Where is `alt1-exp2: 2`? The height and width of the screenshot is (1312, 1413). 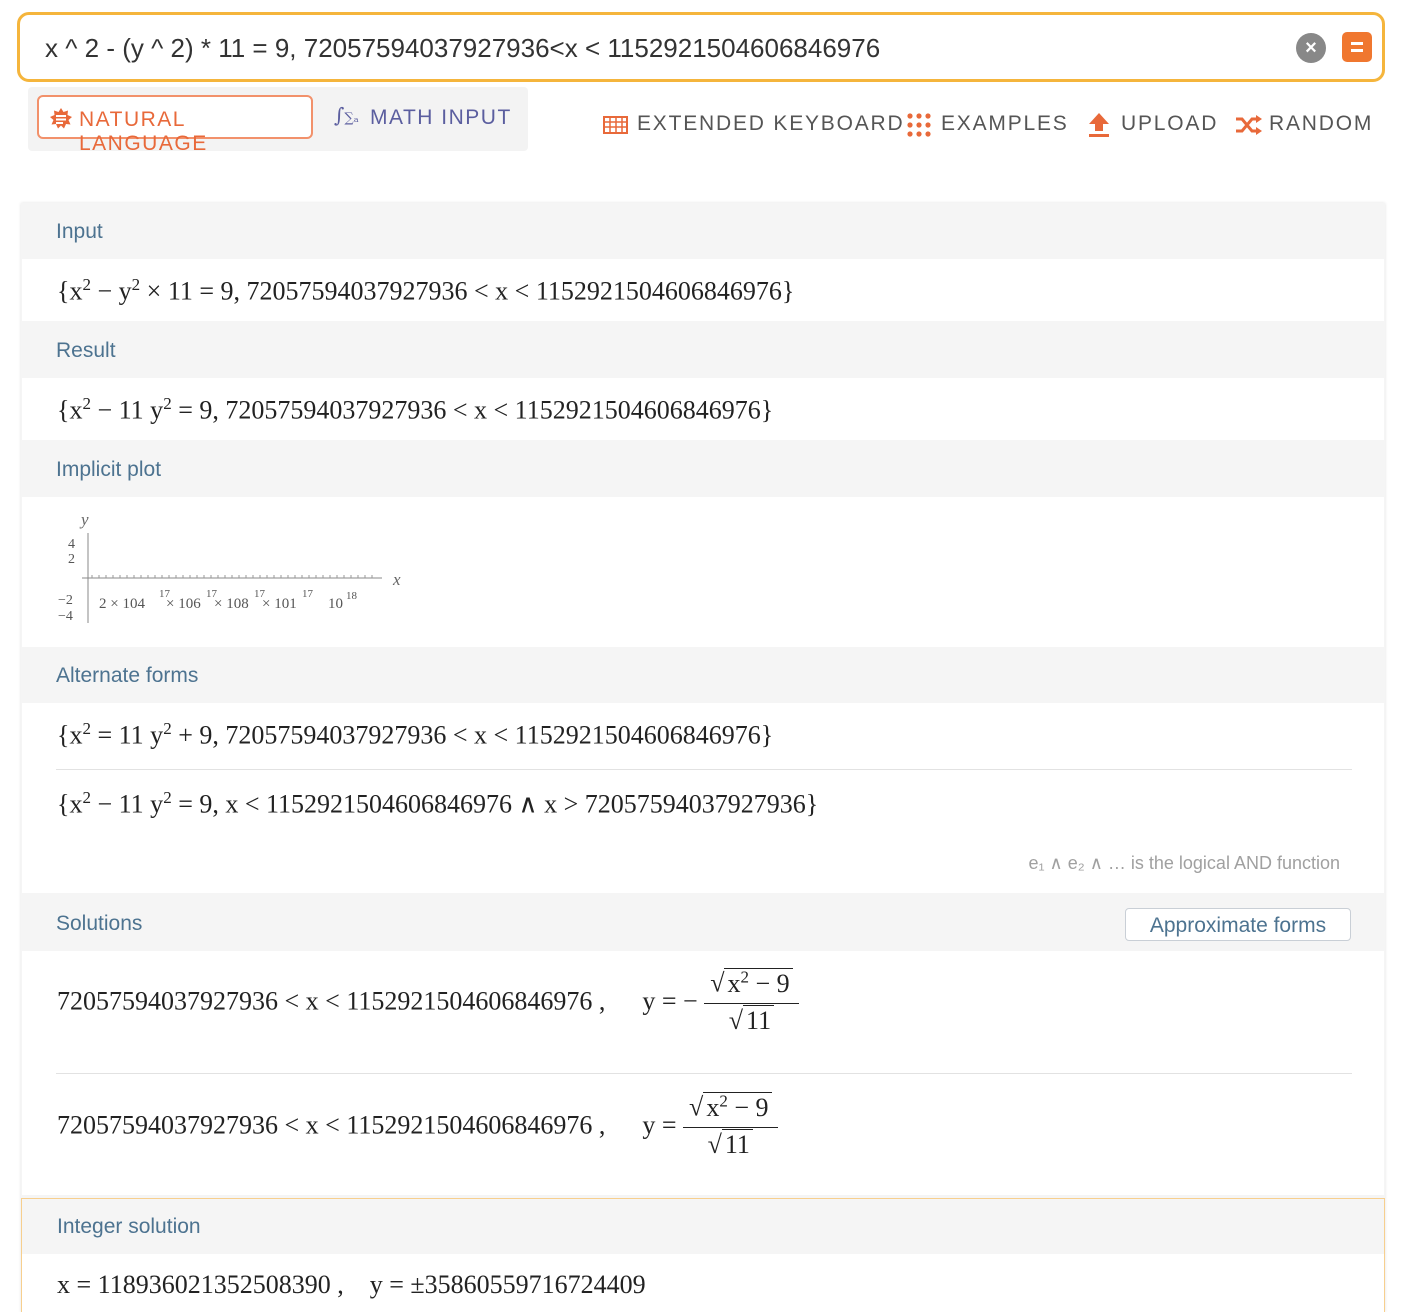 alt1-exp2: 2 is located at coordinates (167, 728).